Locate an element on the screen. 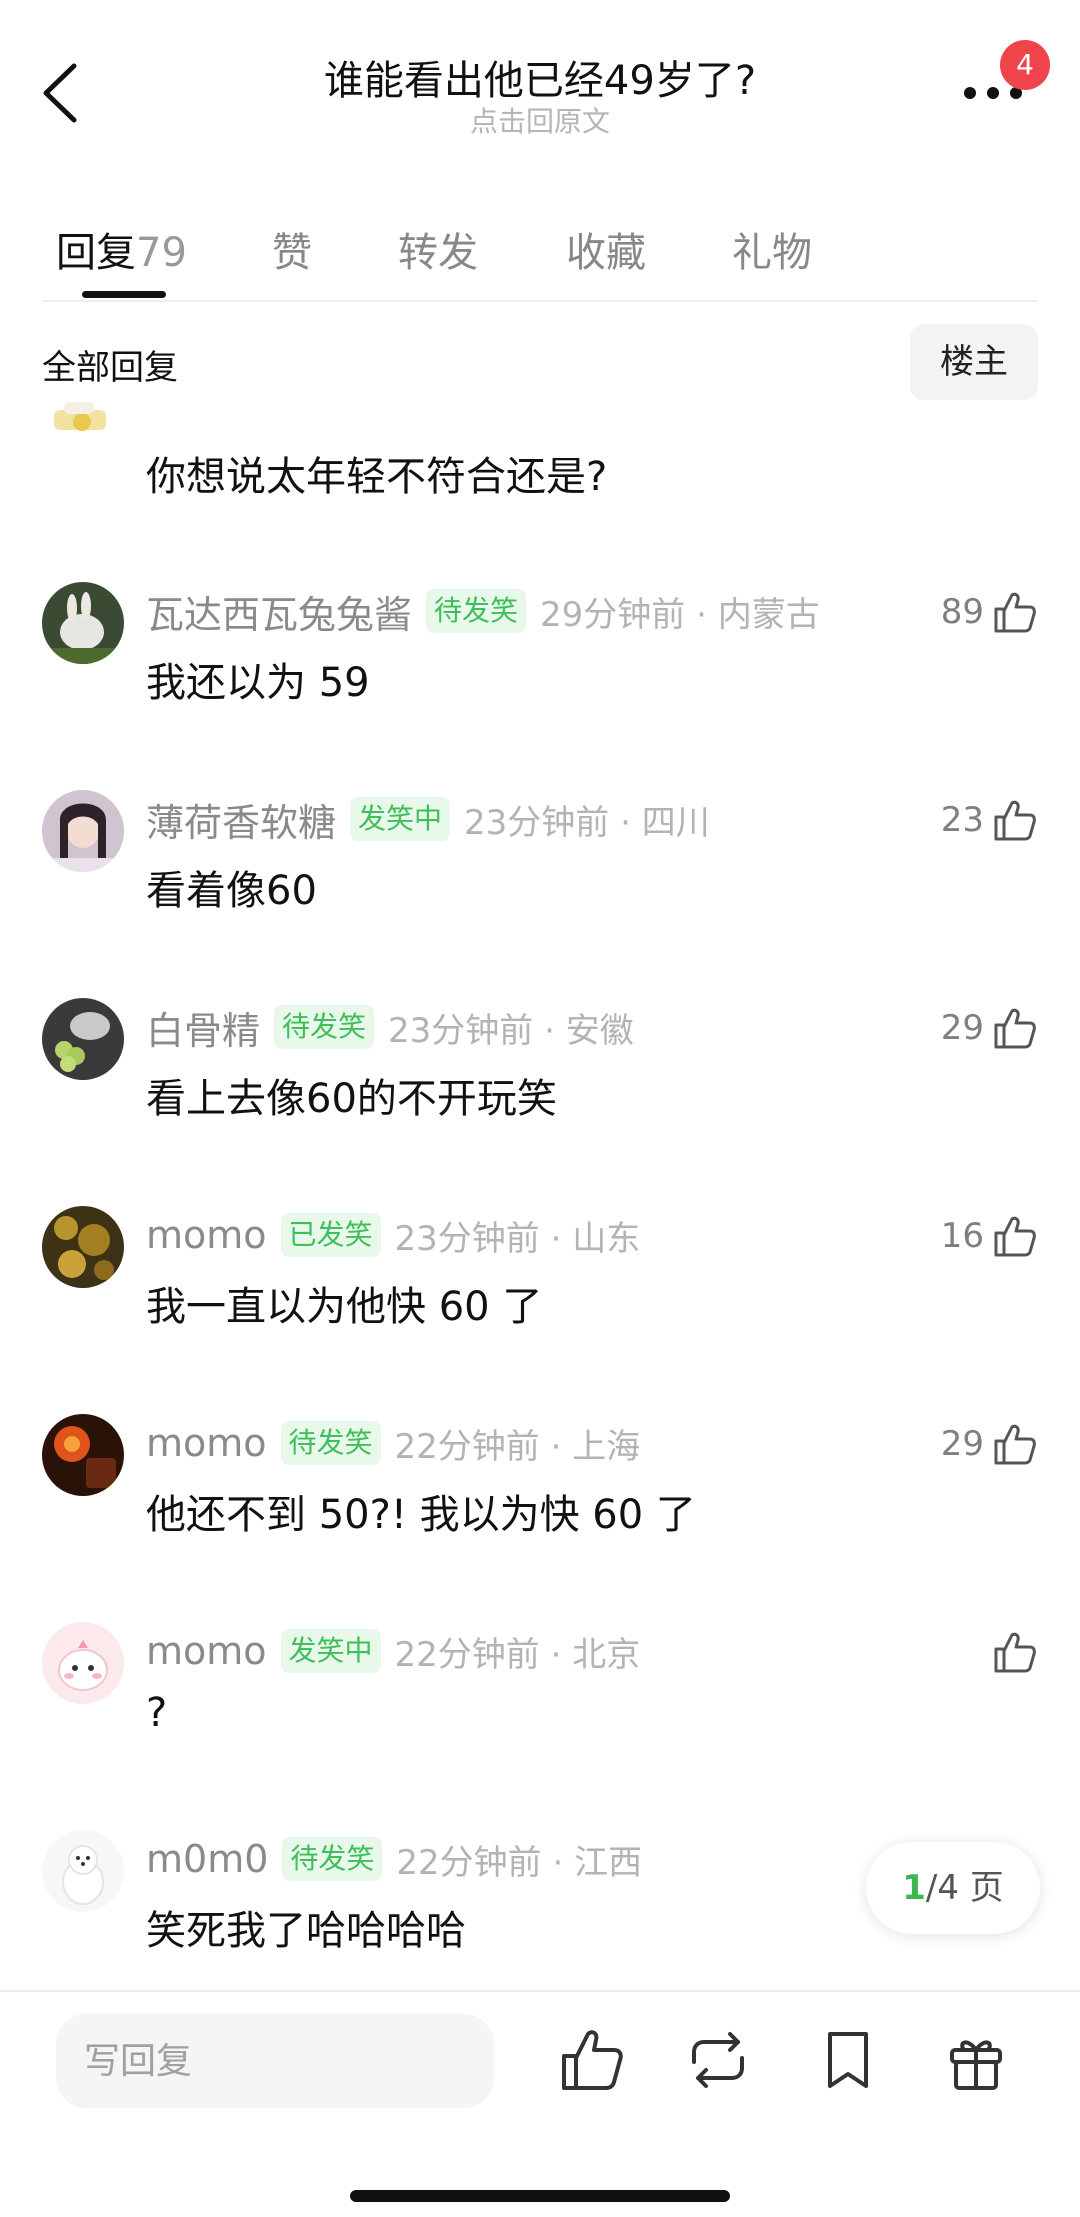  like-icon is located at coordinates (592, 2060).